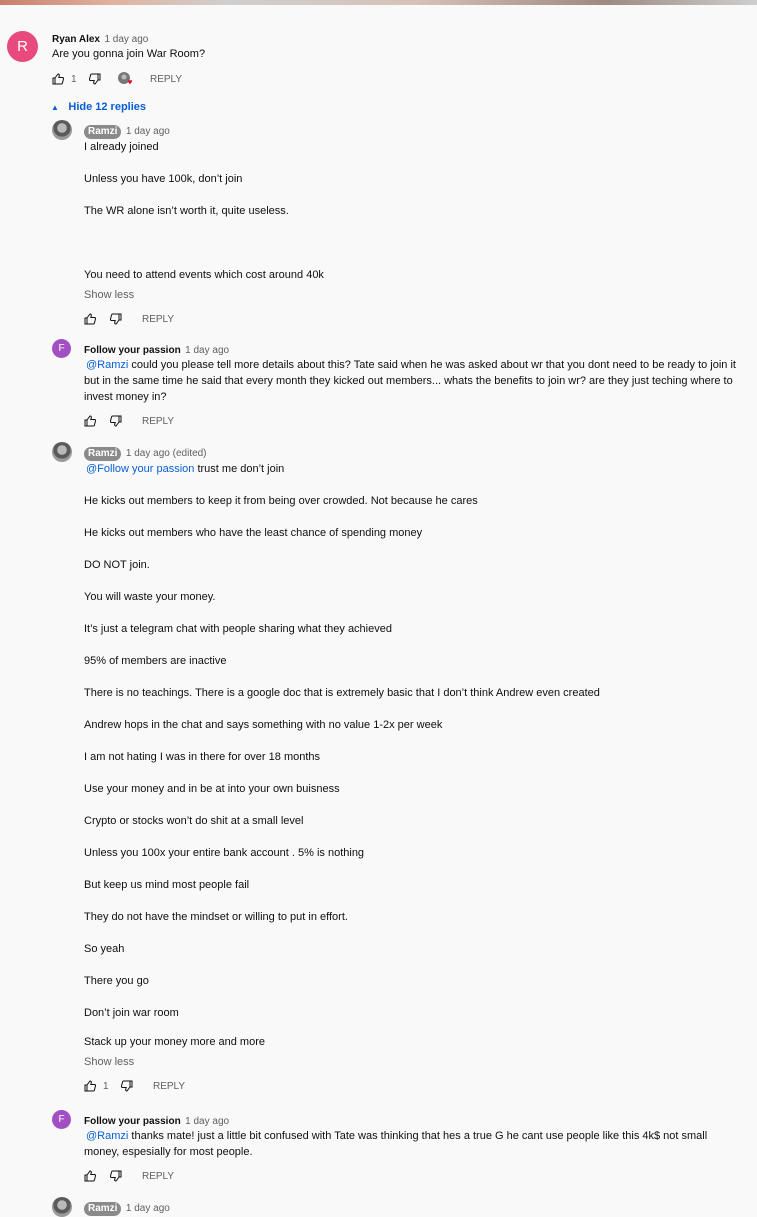  I want to click on comment-time: 1 day ago, so click(126, 39).